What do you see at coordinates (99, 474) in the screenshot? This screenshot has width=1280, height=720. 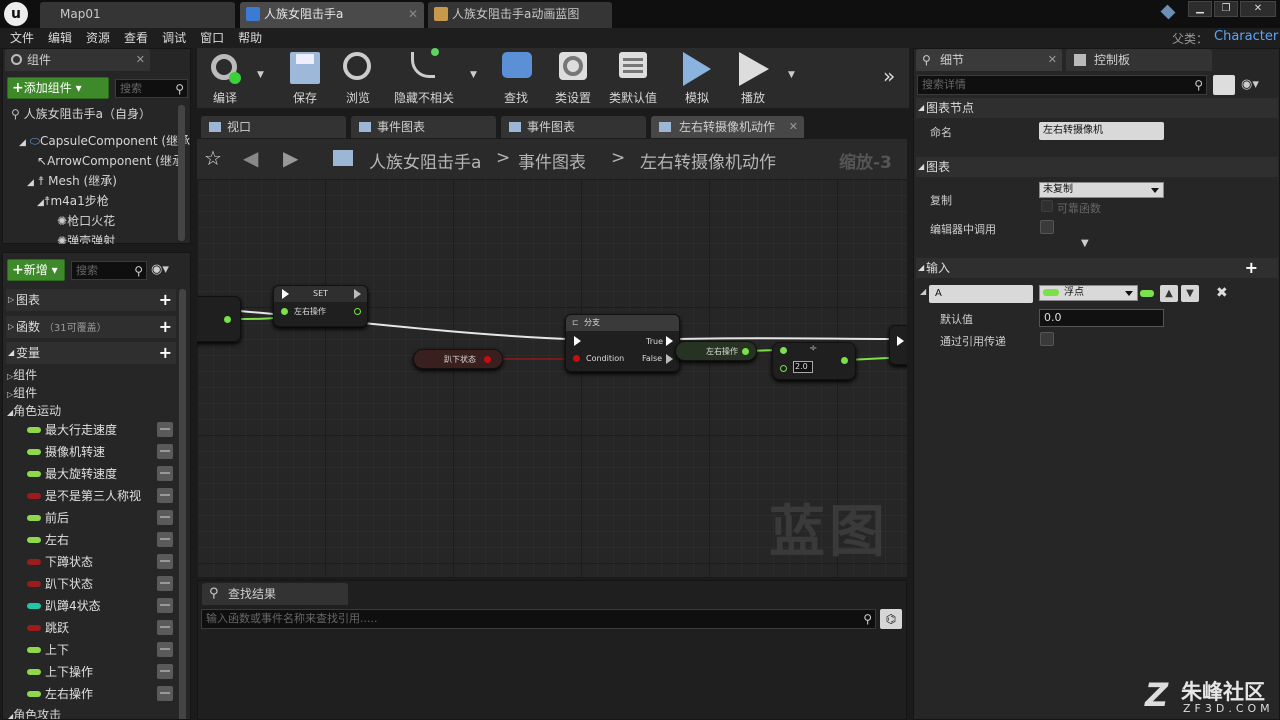 I see `variable-item: 最大旋转速度` at bounding box center [99, 474].